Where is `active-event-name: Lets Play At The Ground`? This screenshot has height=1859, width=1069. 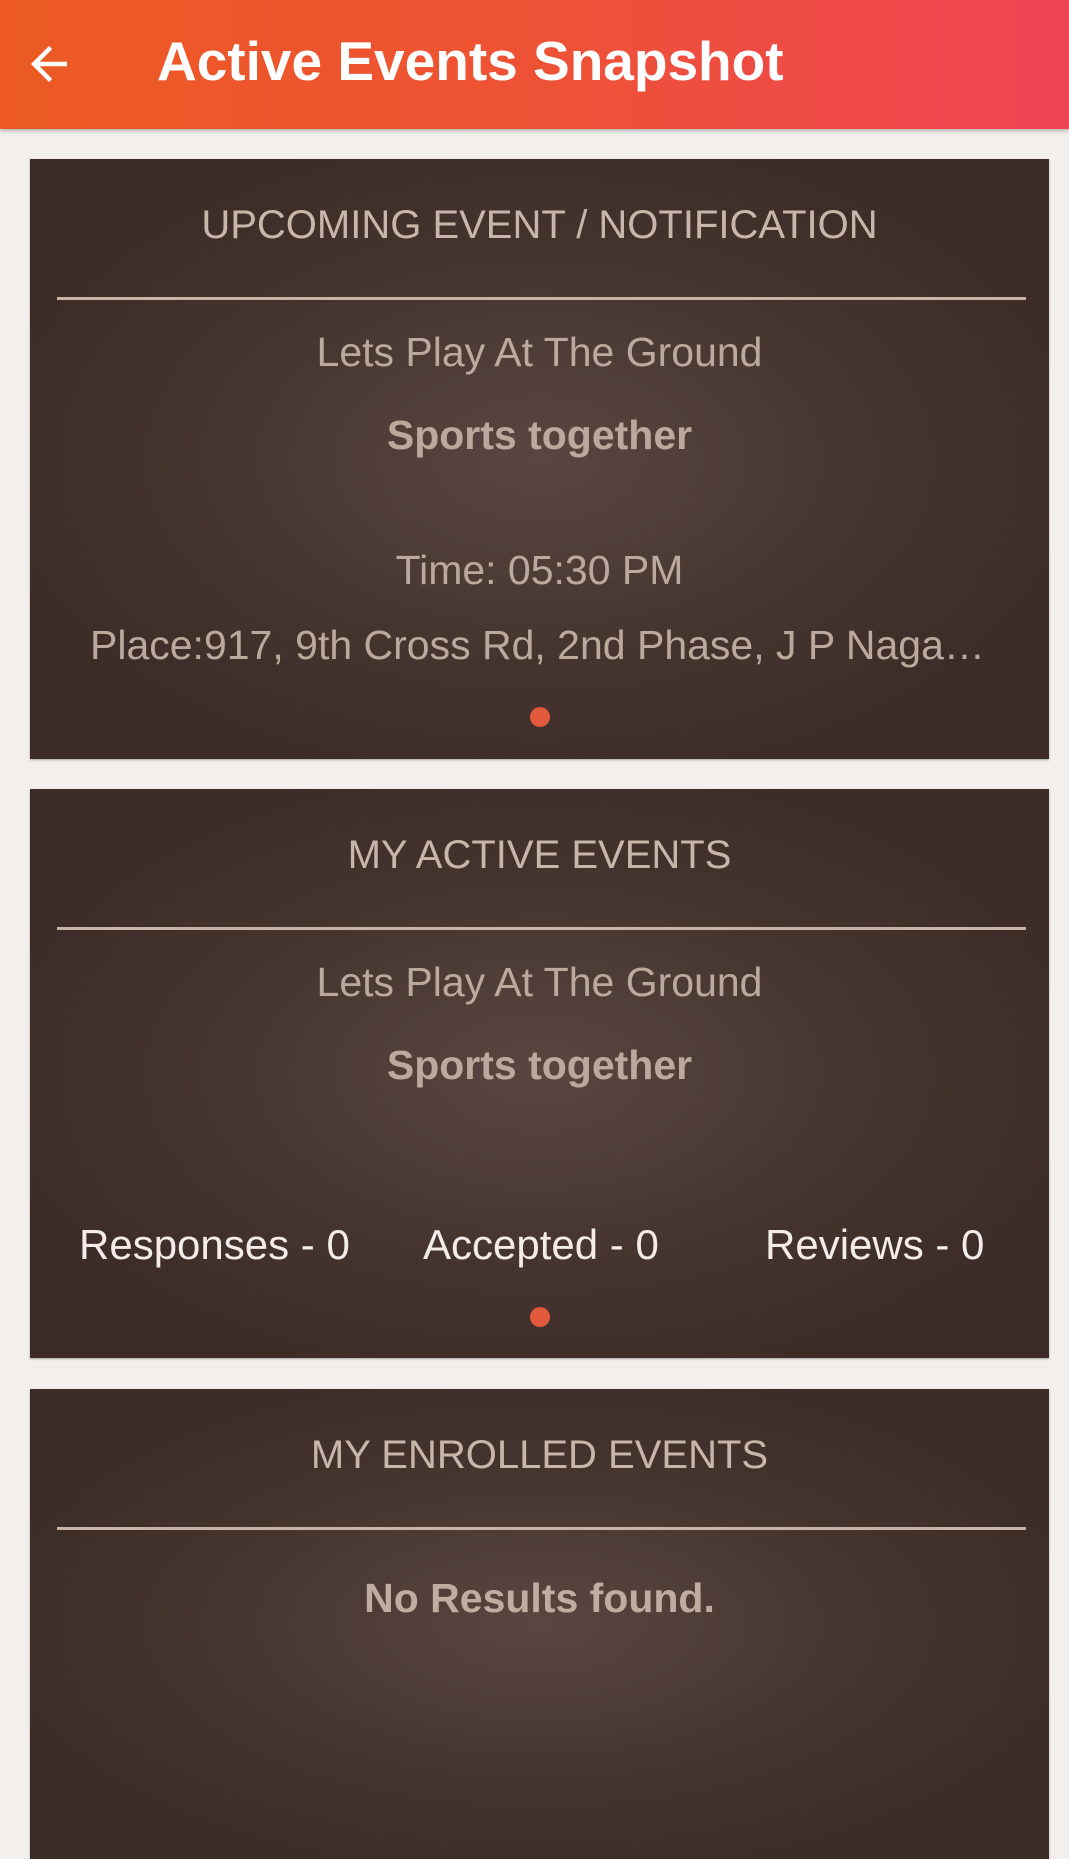 active-event-name: Lets Play At The Ground is located at coordinates (539, 982).